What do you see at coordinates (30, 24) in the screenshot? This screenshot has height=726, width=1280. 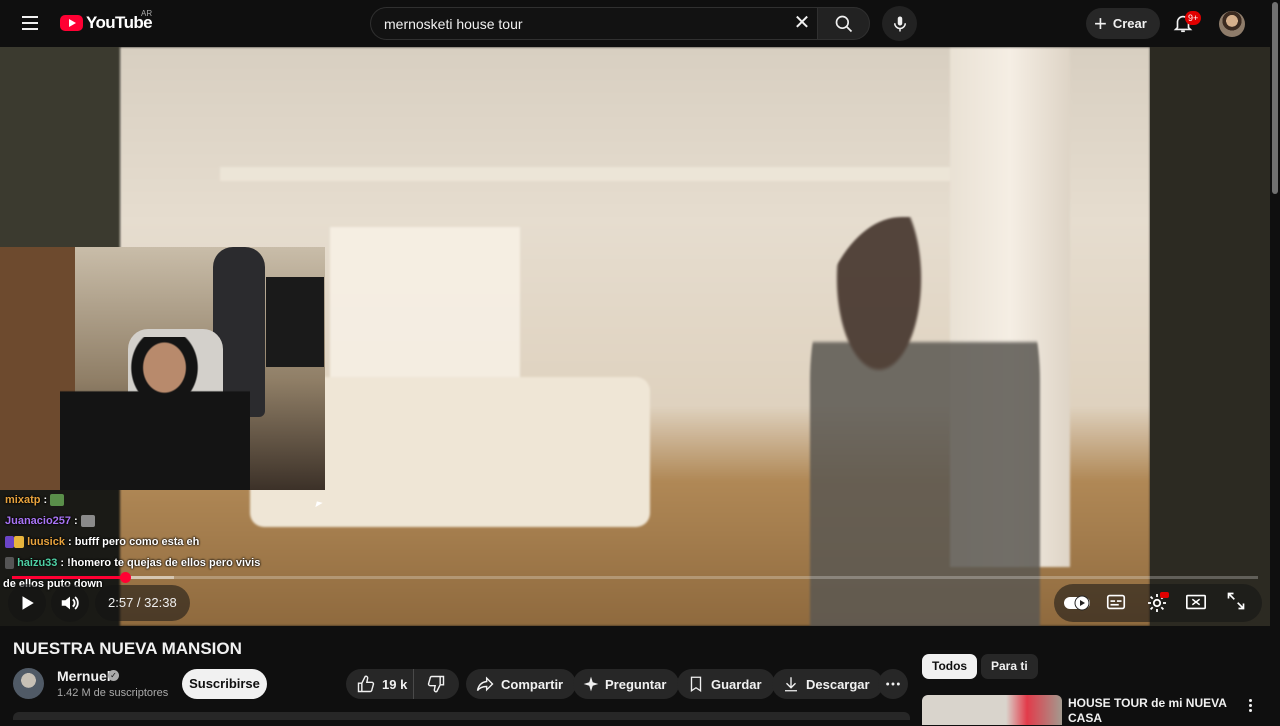 I see `menu-icon` at bounding box center [30, 24].